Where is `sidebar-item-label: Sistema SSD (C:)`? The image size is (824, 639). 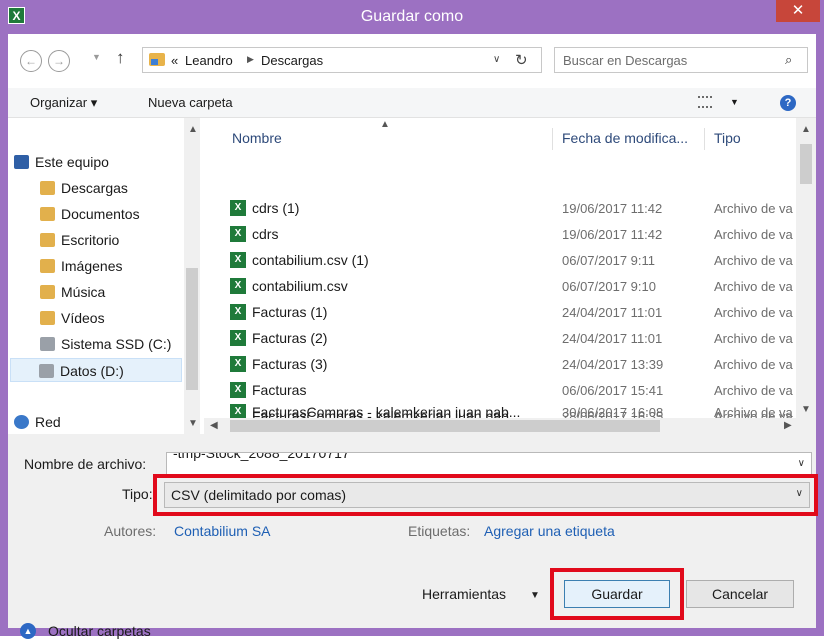
sidebar-item-label: Sistema SSD (C:) is located at coordinates (116, 344).